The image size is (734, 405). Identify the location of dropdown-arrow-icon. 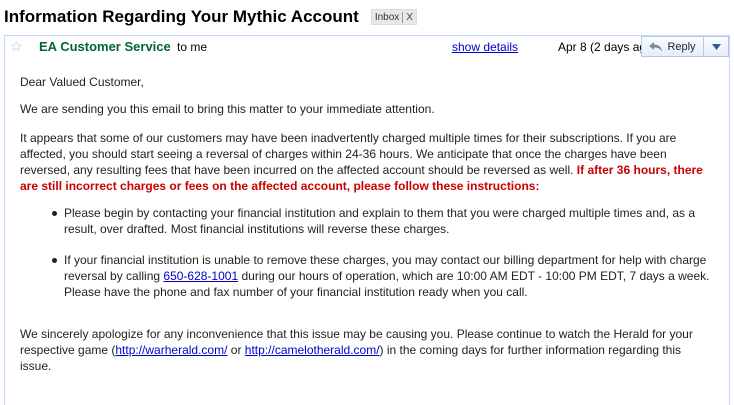
(716, 46).